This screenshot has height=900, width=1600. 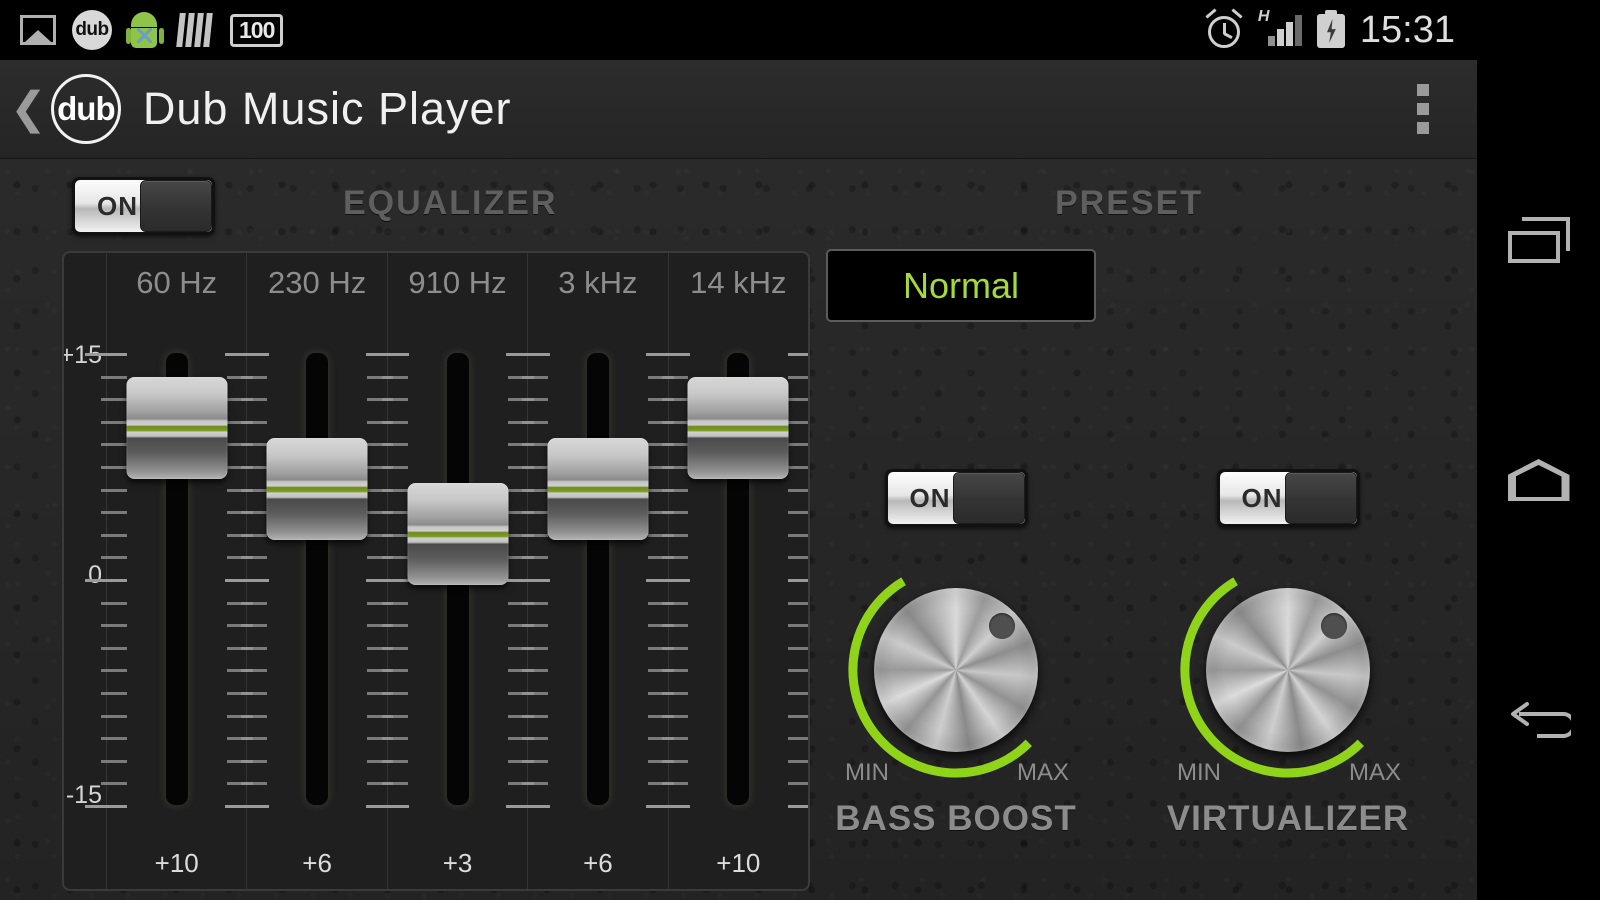 I want to click on equalizer-band: 910 Hz +3, so click(x=457, y=571).